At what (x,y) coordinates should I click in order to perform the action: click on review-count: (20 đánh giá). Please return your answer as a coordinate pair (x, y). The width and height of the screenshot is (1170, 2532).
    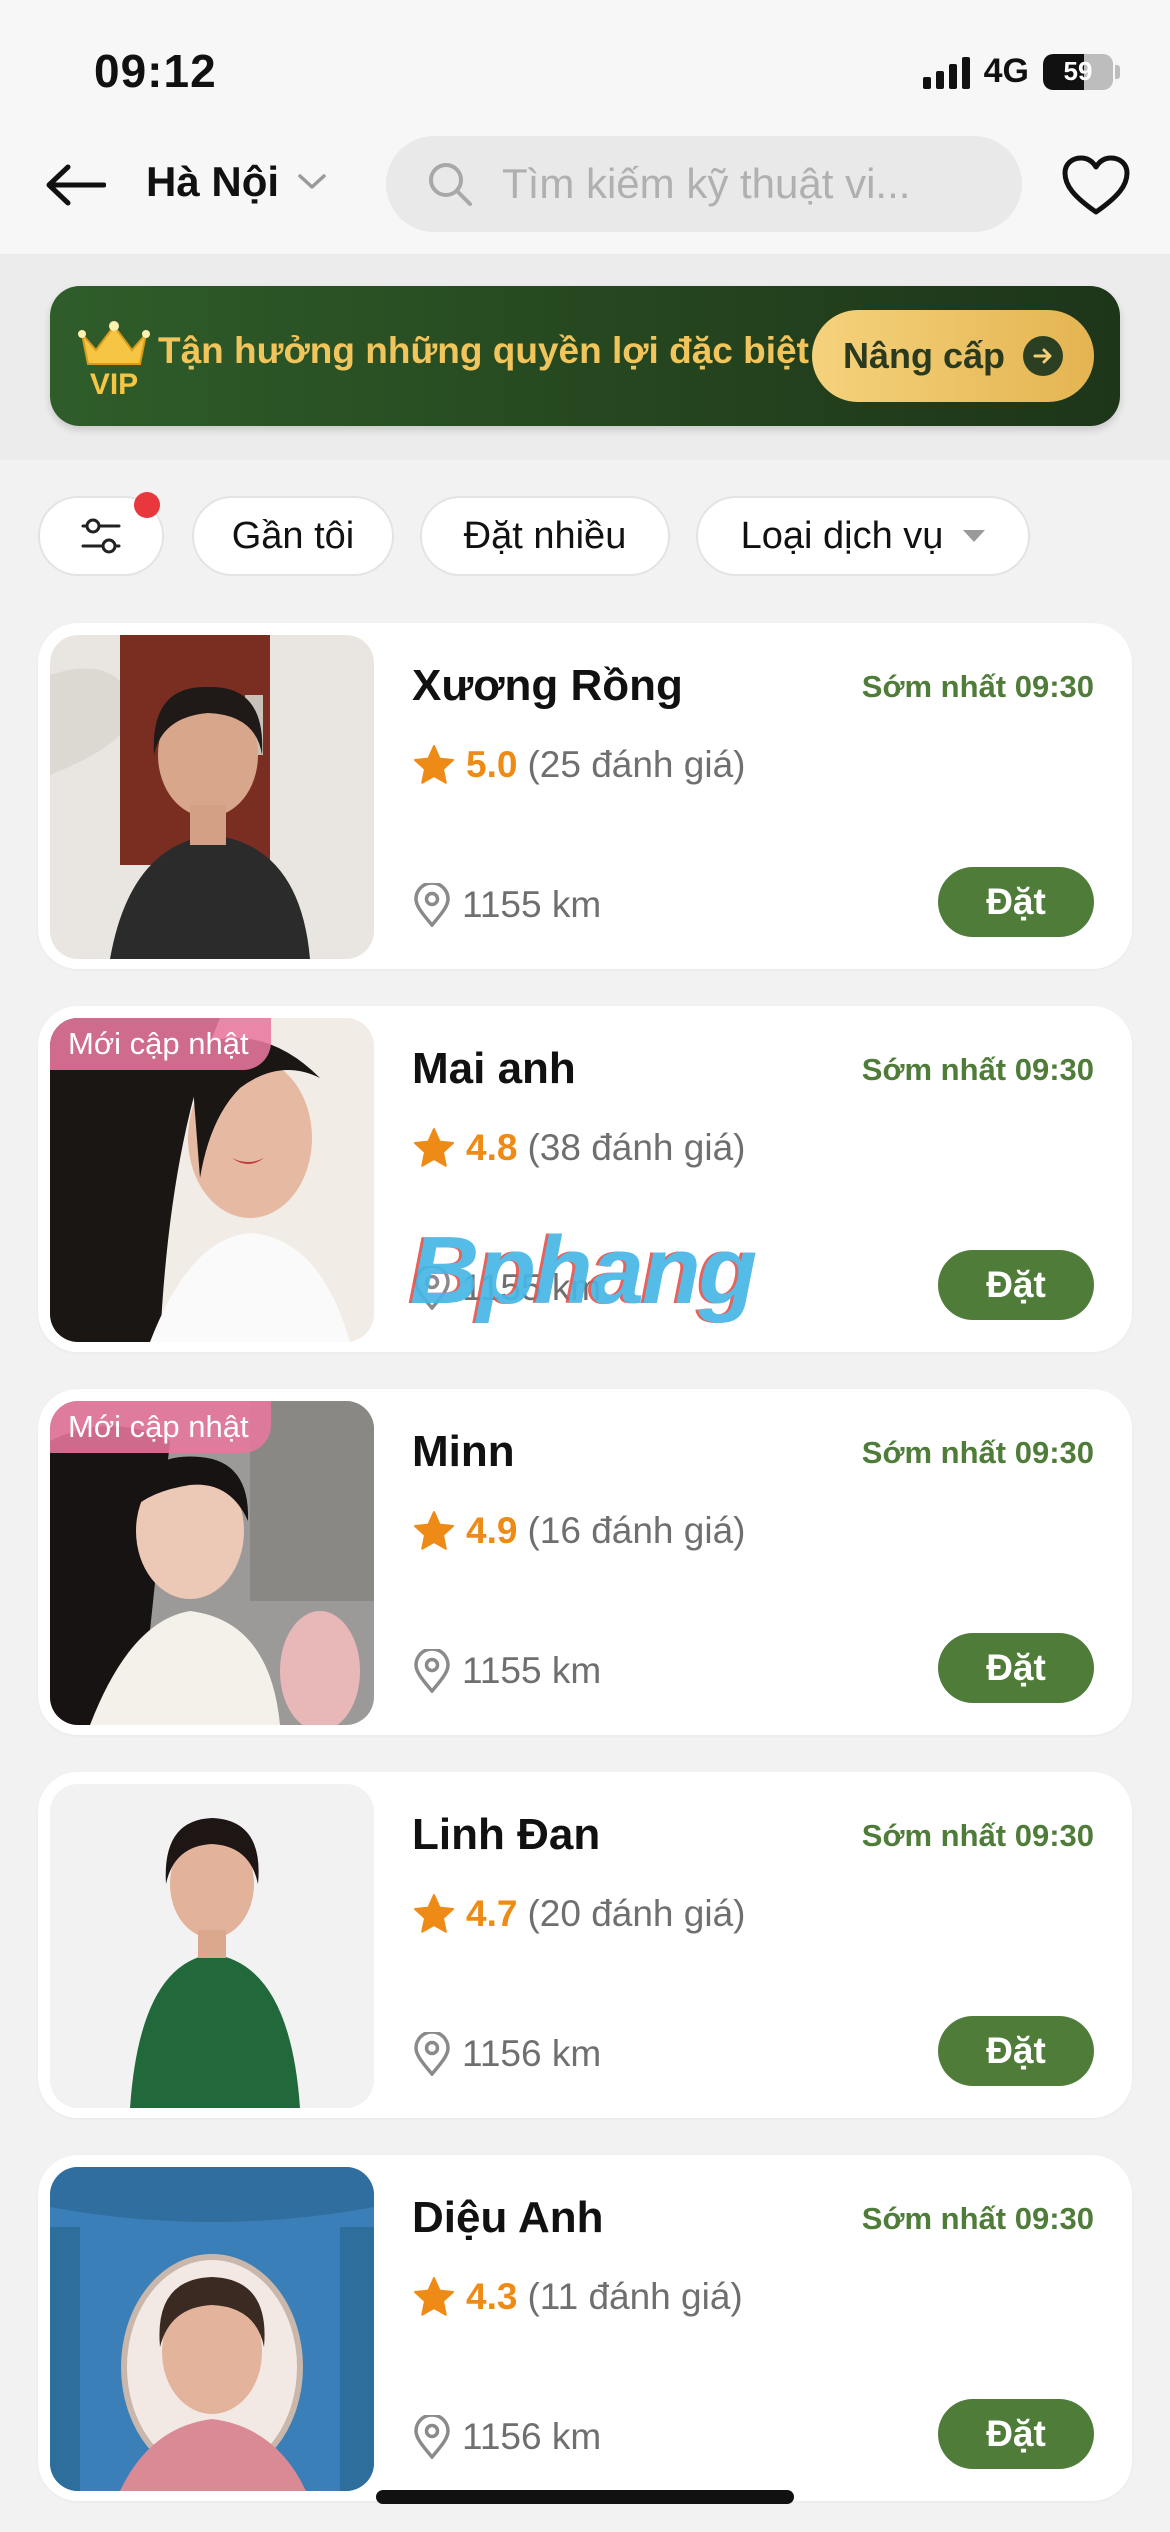
    Looking at the image, I should click on (636, 1913).